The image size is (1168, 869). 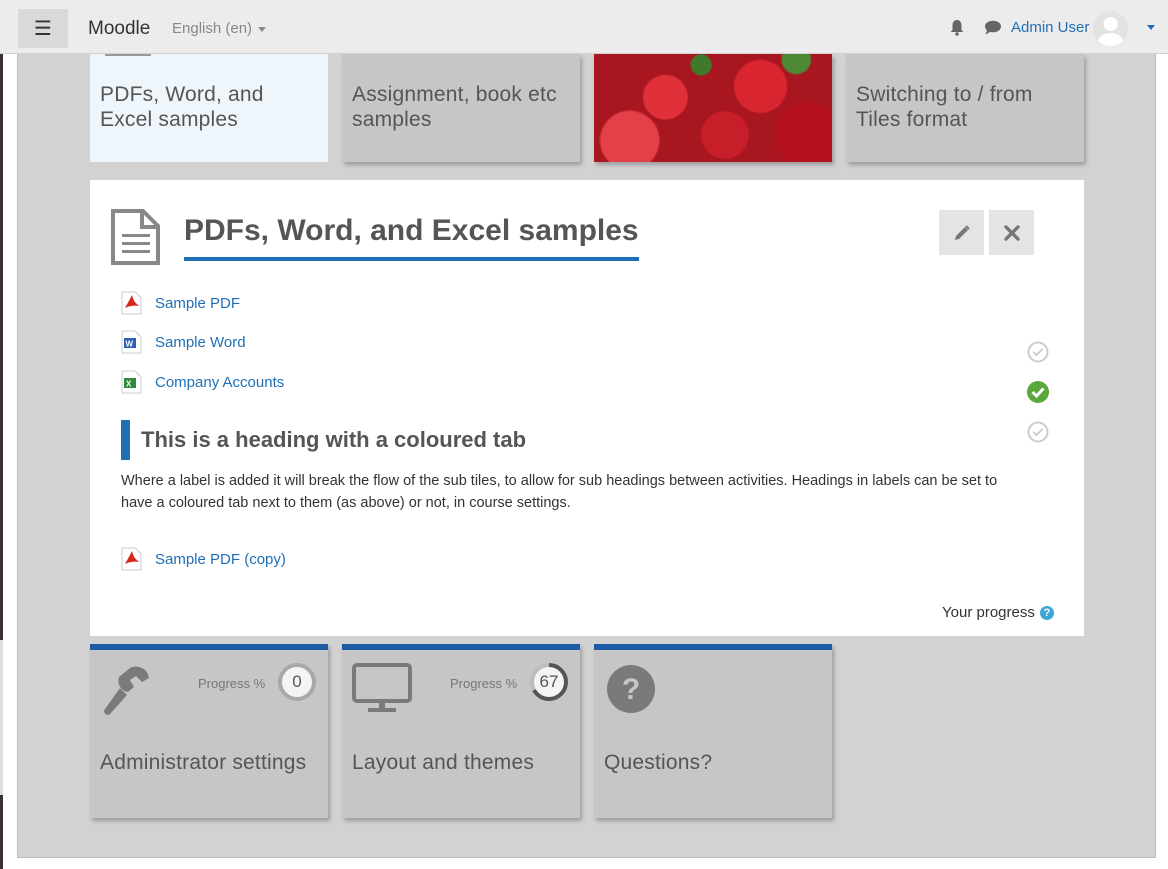 I want to click on tile-questions: ? Questions?, so click(x=713, y=731).